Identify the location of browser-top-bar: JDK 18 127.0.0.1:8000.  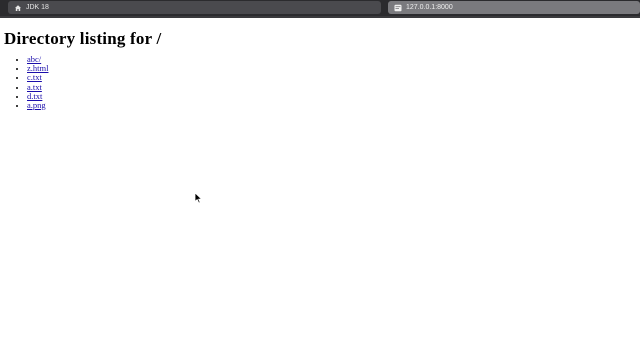
(320, 9).